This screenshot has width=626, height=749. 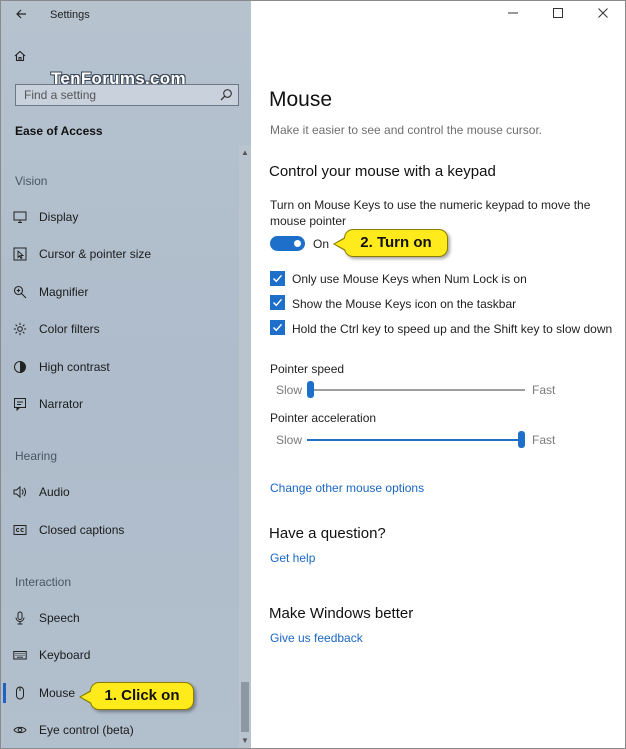 What do you see at coordinates (382, 171) in the screenshot?
I see `keypad-heading: Control your mouse with a keypad` at bounding box center [382, 171].